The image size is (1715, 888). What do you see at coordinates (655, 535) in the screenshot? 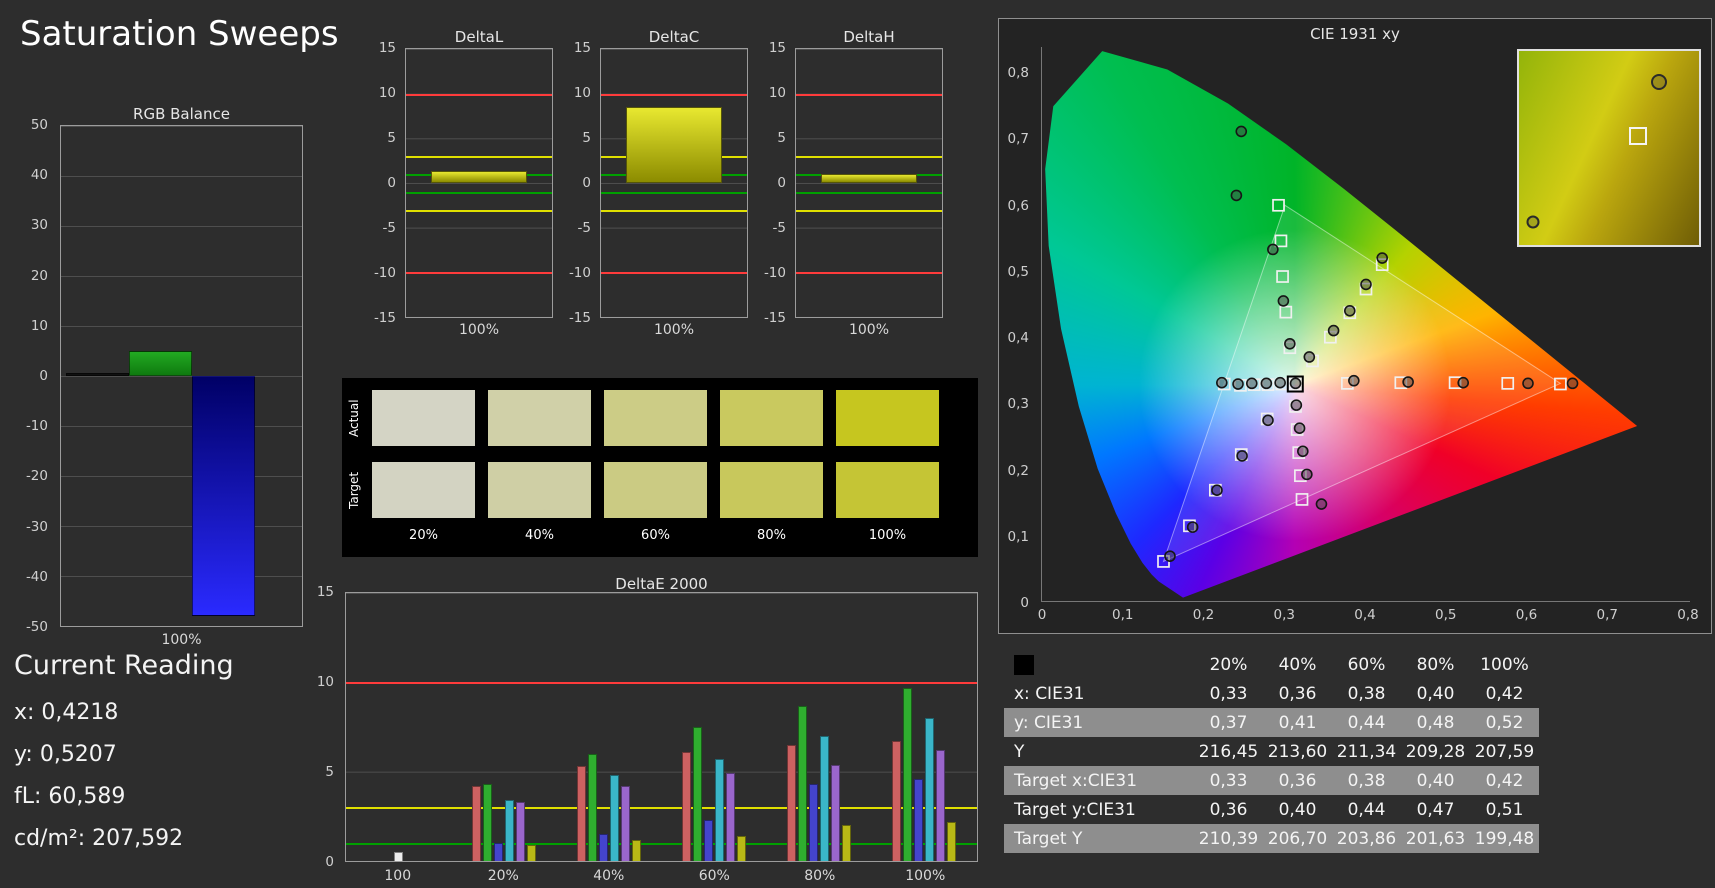
I see `swatch-column-labels: 20% 40% 60% 80% 100%` at bounding box center [655, 535].